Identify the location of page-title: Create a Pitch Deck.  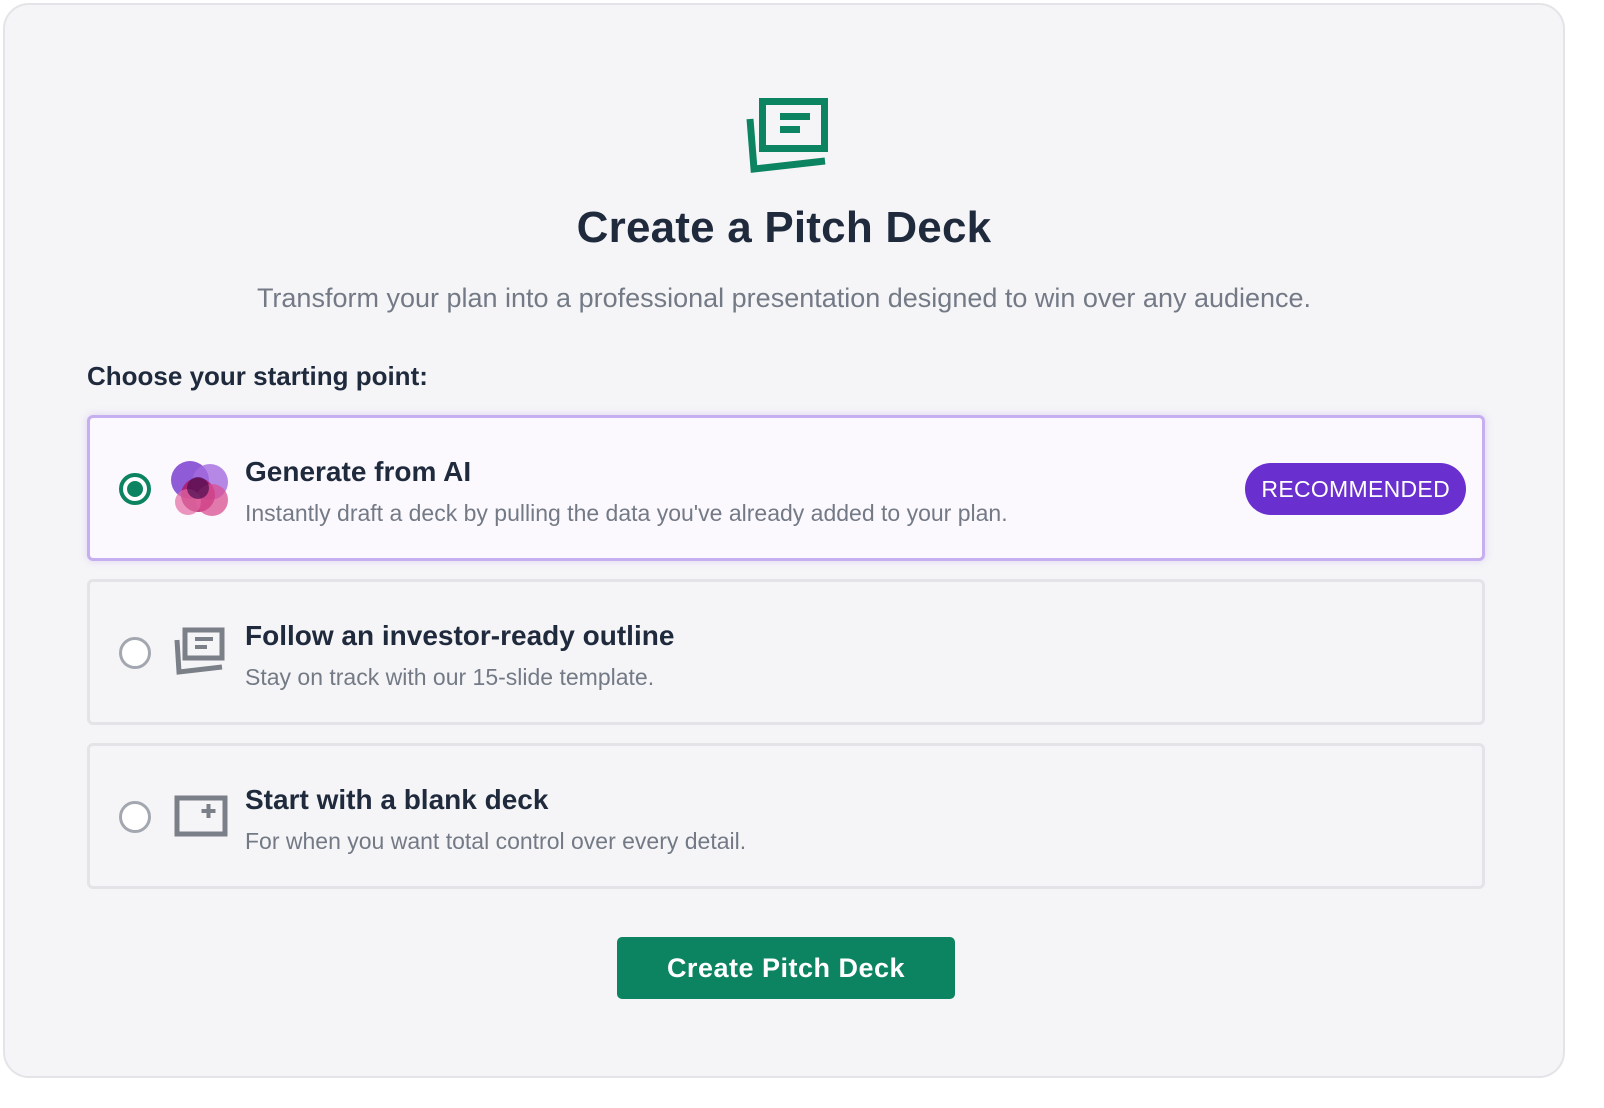
(784, 227).